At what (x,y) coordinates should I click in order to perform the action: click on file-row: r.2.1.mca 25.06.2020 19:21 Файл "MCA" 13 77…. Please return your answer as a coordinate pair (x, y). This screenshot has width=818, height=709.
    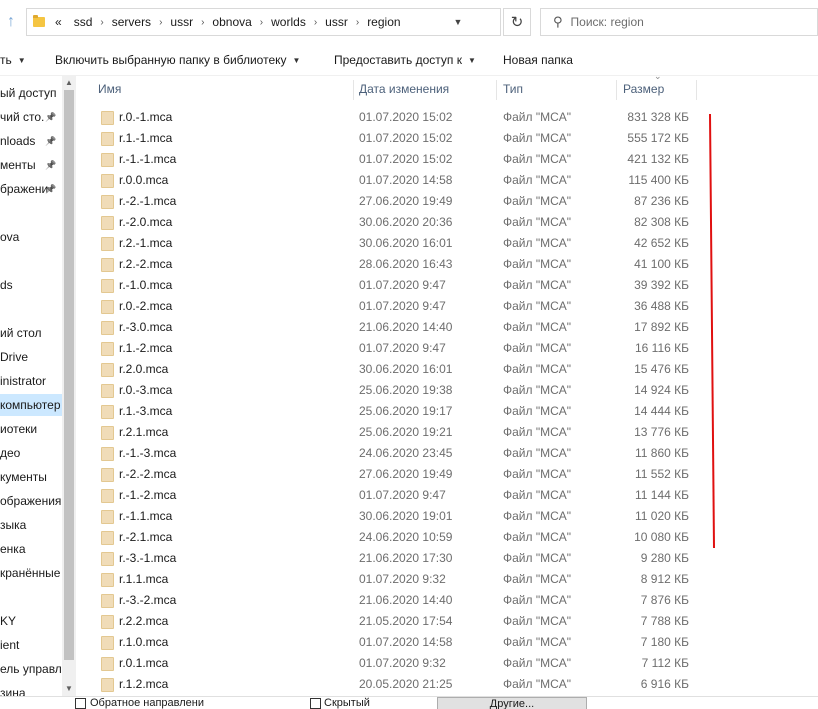
    Looking at the image, I should click on (447, 432).